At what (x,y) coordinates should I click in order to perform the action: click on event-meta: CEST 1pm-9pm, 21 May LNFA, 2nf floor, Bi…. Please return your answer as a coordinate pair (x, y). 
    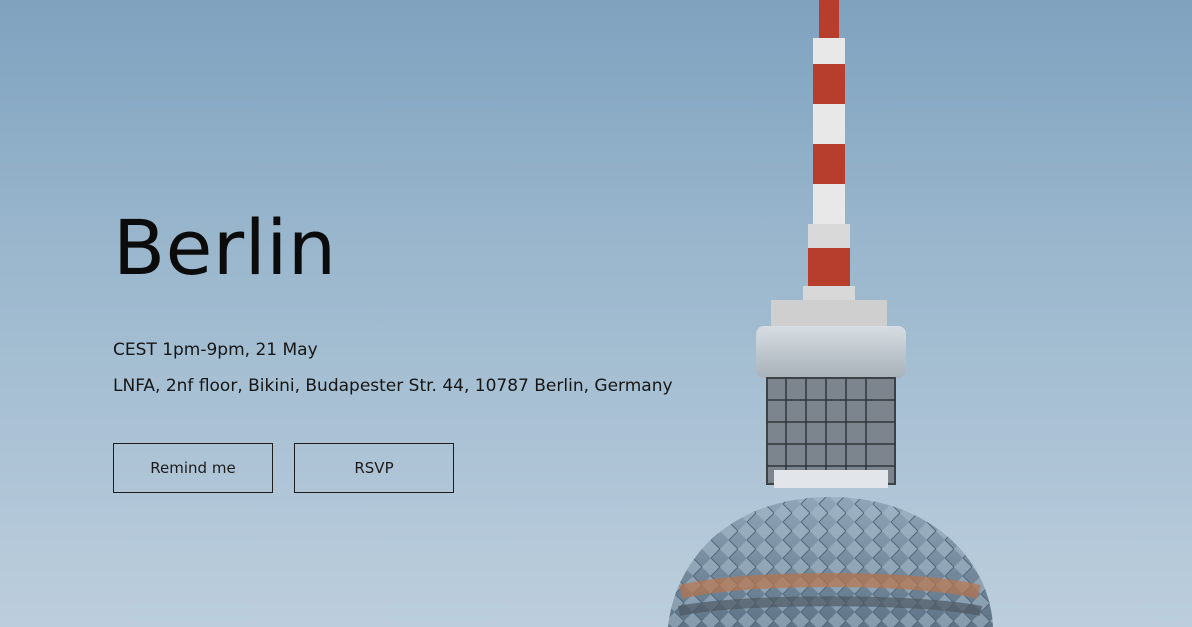
    Looking at the image, I should click on (393, 368).